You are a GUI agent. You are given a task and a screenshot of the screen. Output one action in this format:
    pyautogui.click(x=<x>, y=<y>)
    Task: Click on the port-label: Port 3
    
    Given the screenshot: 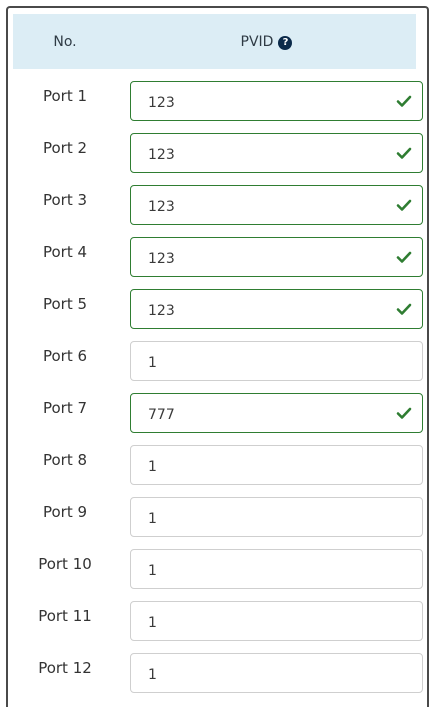 What is the action you would take?
    pyautogui.click(x=65, y=200)
    